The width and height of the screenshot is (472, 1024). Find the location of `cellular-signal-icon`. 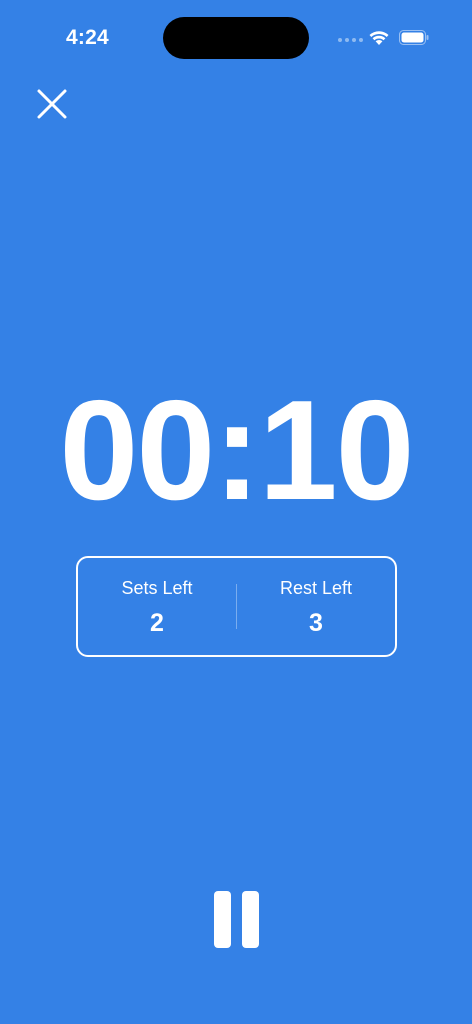

cellular-signal-icon is located at coordinates (350, 40).